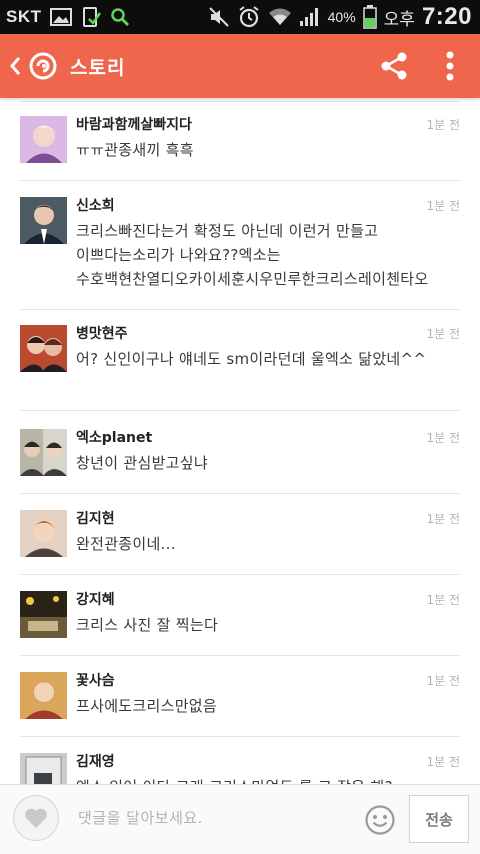  I want to click on download-icon, so click(91, 17).